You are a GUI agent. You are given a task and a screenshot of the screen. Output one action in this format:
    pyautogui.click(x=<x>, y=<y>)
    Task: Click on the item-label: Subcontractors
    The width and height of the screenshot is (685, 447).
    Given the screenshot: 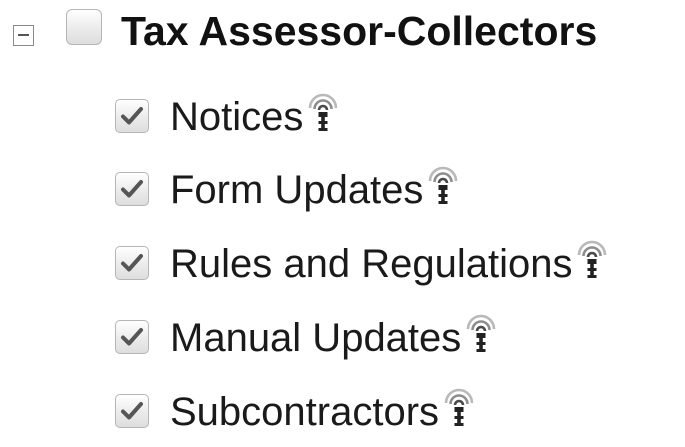 What is the action you would take?
    pyautogui.click(x=305, y=412)
    